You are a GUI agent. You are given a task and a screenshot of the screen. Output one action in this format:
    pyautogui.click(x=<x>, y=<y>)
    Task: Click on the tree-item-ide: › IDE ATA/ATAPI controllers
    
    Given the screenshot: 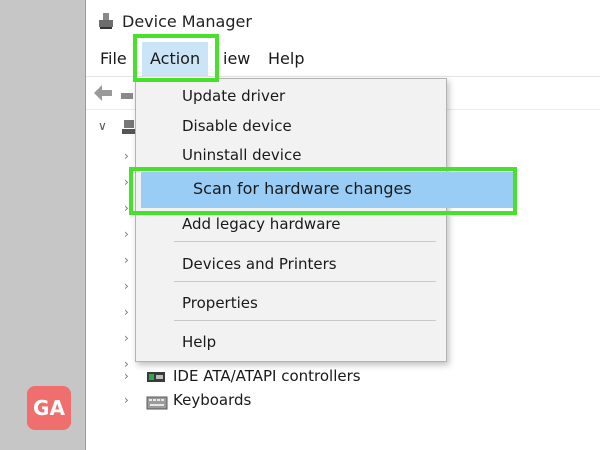 What is the action you would take?
    pyautogui.click(x=324, y=376)
    